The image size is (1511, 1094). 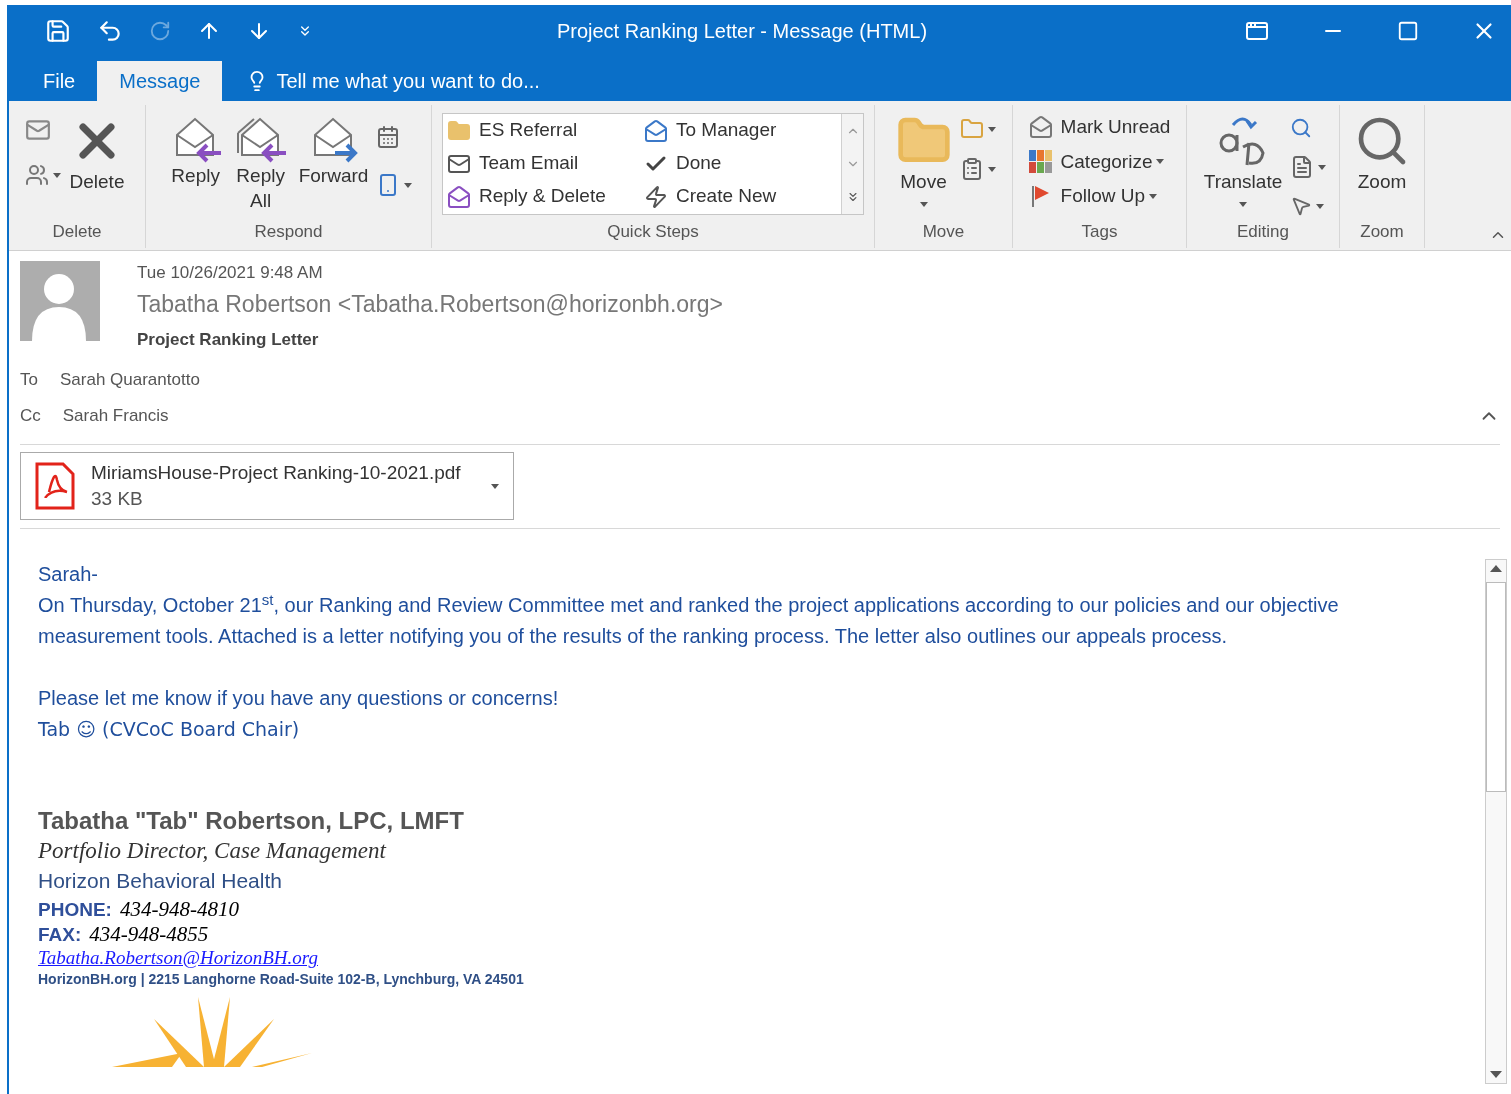 I want to click on quick-step-item: Team Email, so click(x=541, y=163).